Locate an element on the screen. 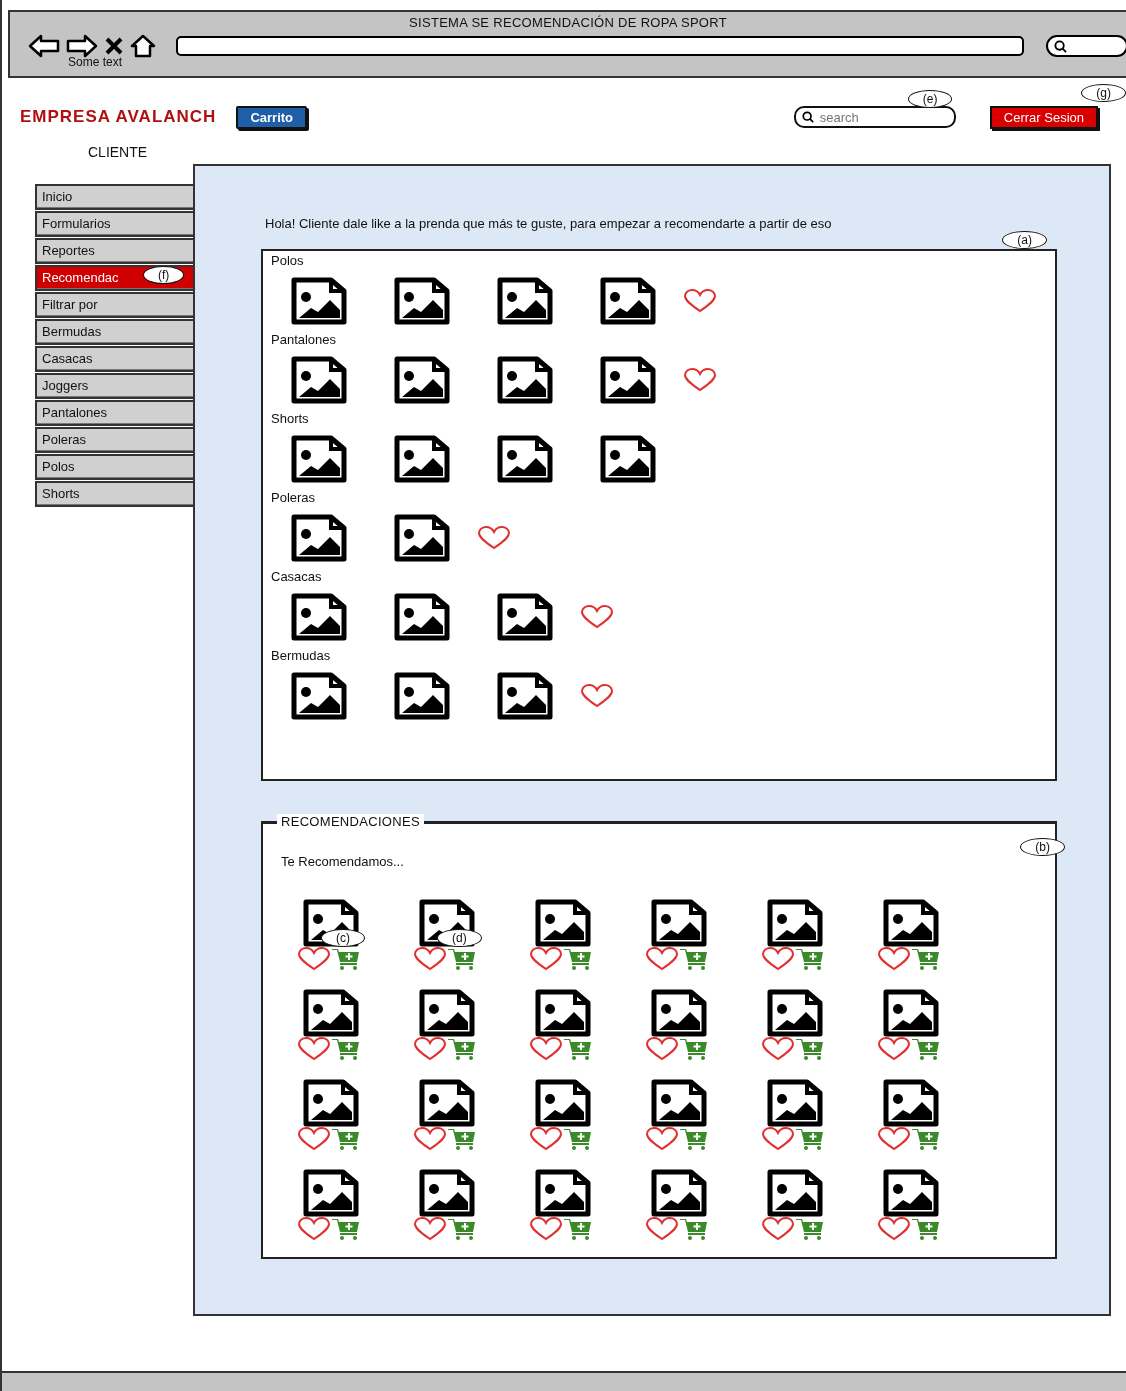  callout: (a) is located at coordinates (1024, 240).